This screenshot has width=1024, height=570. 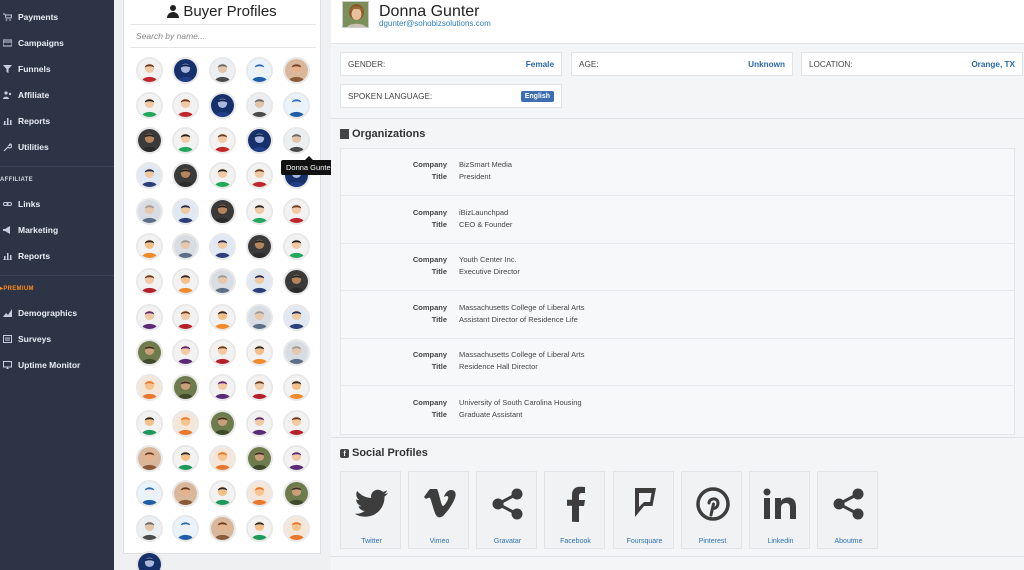 What do you see at coordinates (438, 510) in the screenshot?
I see `social-tile-vimeo: Vimeo` at bounding box center [438, 510].